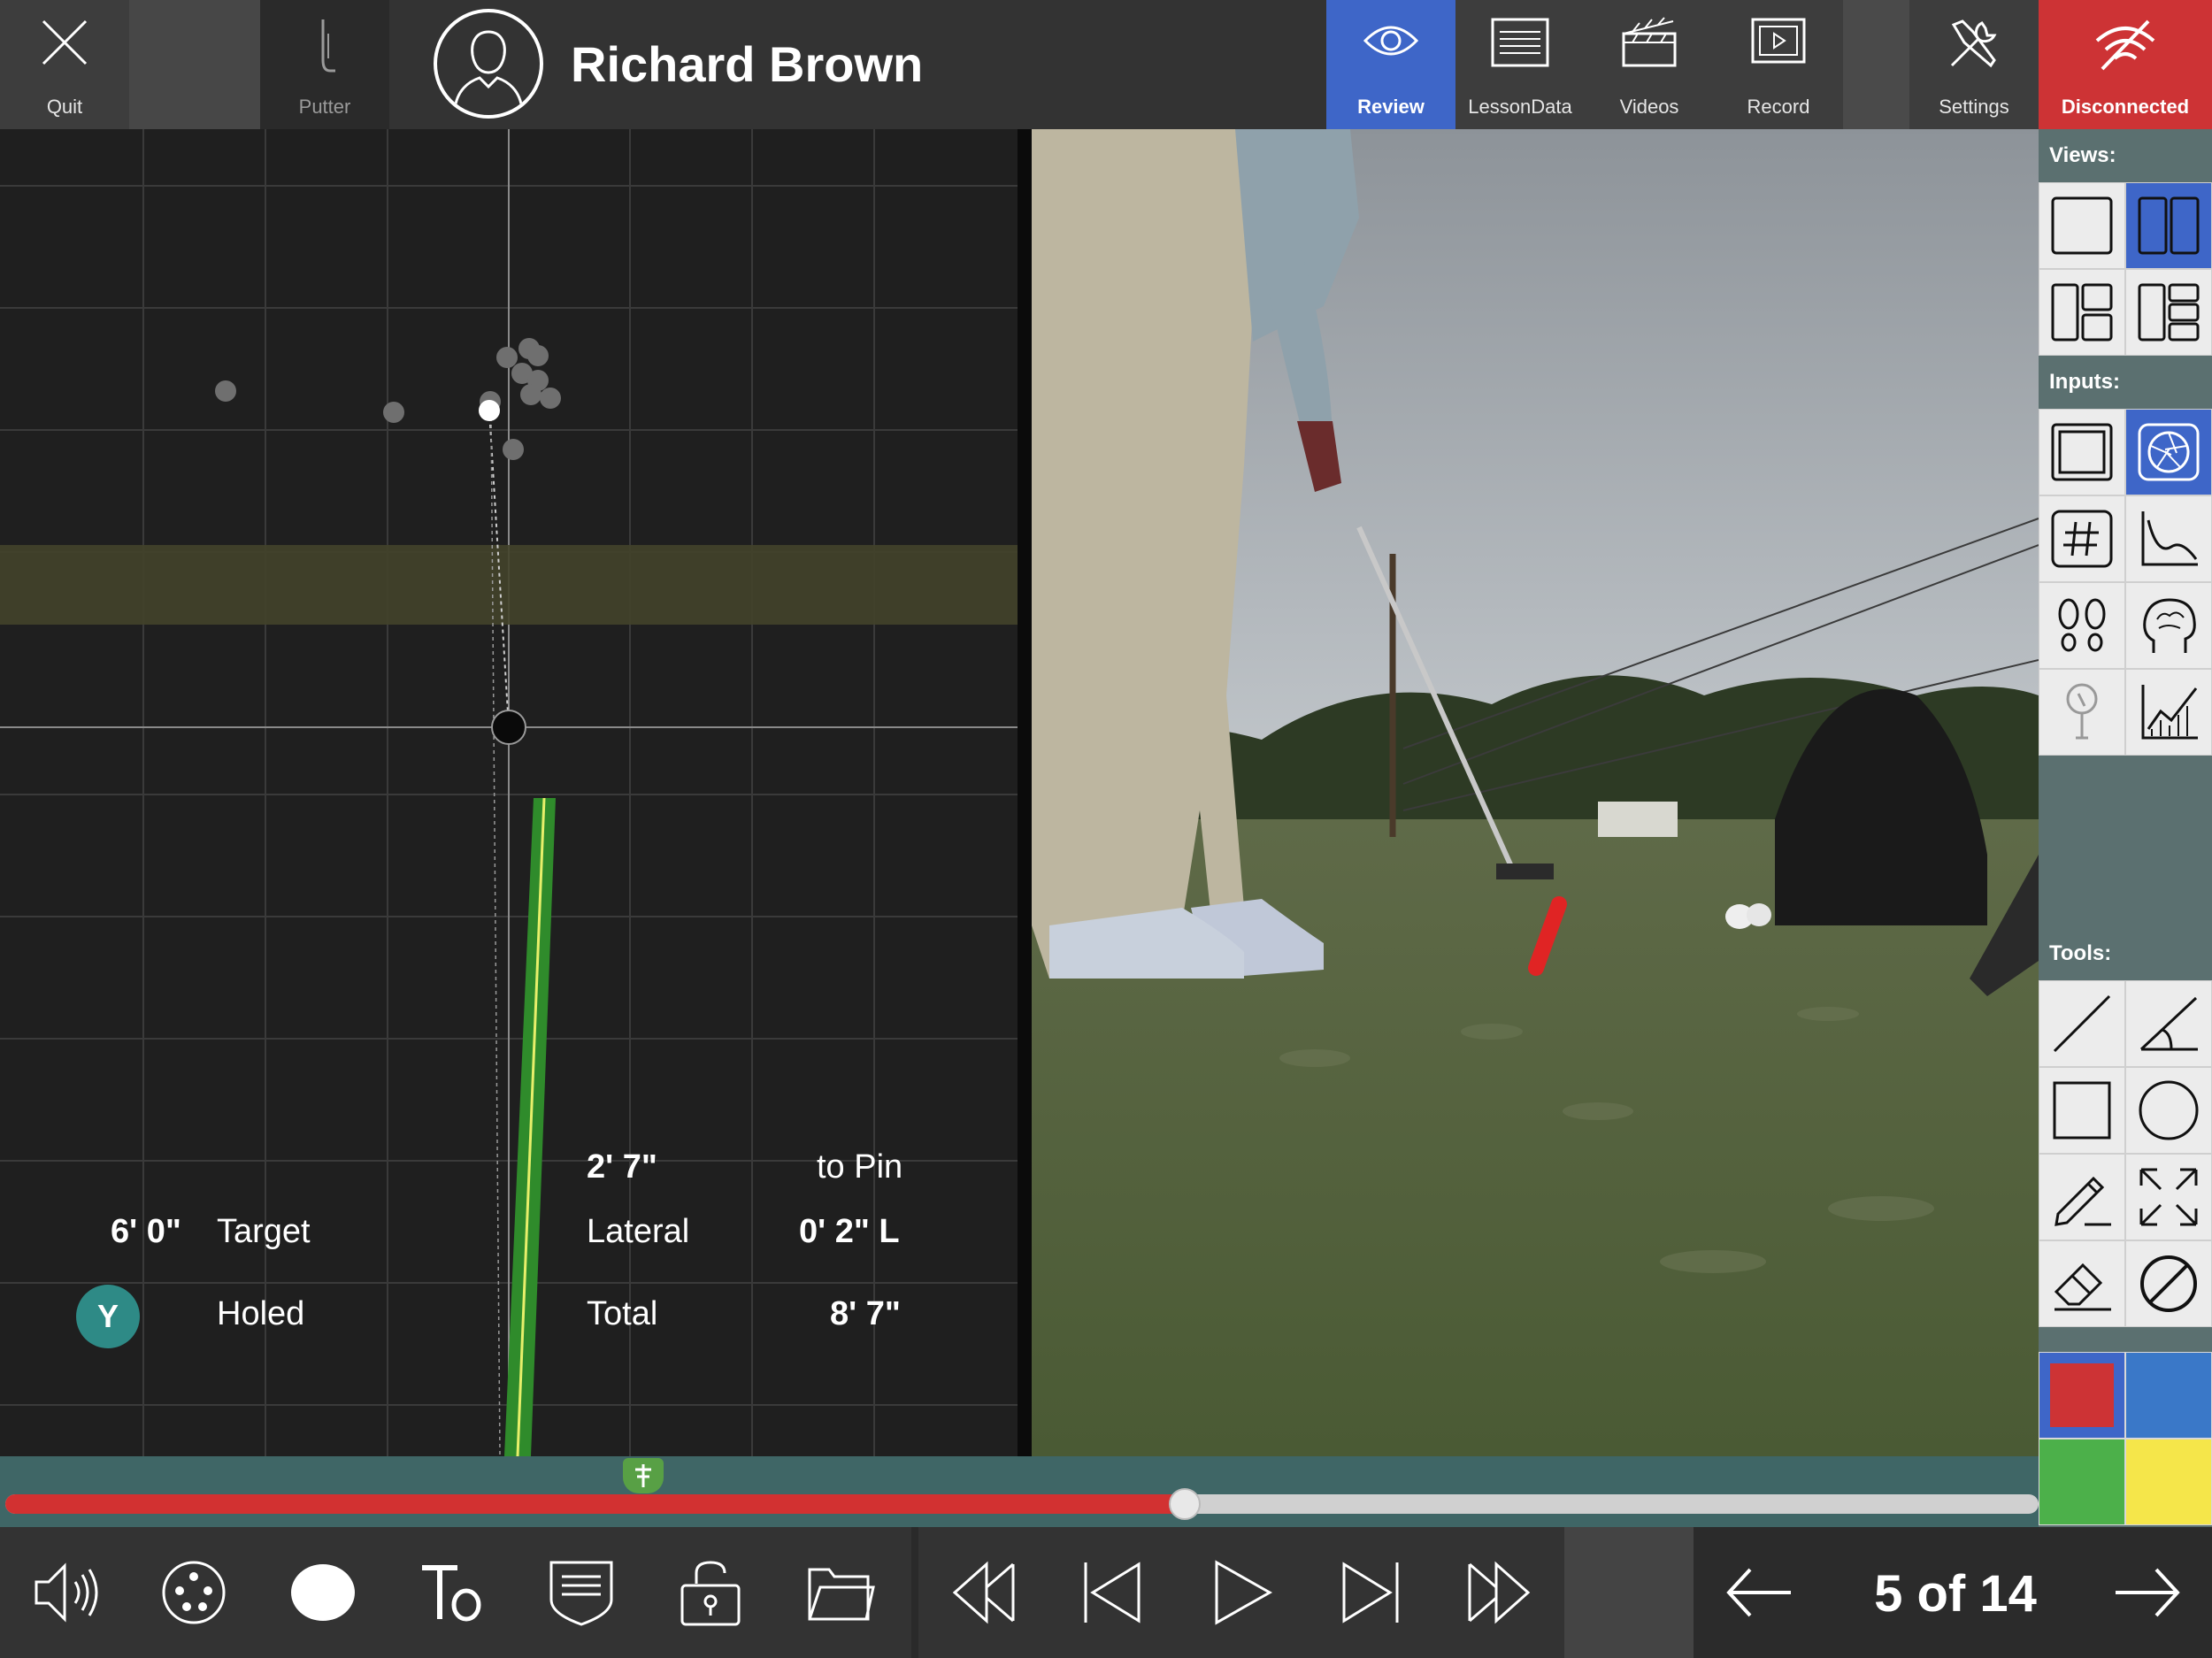  Describe the element at coordinates (711, 1592) in the screenshot. I see `lock-button` at that location.